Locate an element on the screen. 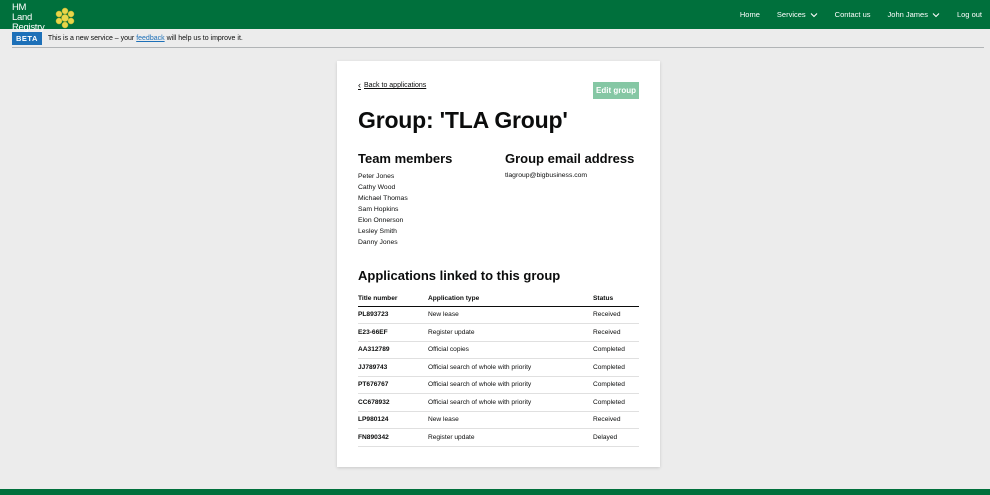 The width and height of the screenshot is (990, 495). column-header-application-type: Application type is located at coordinates (510, 299).